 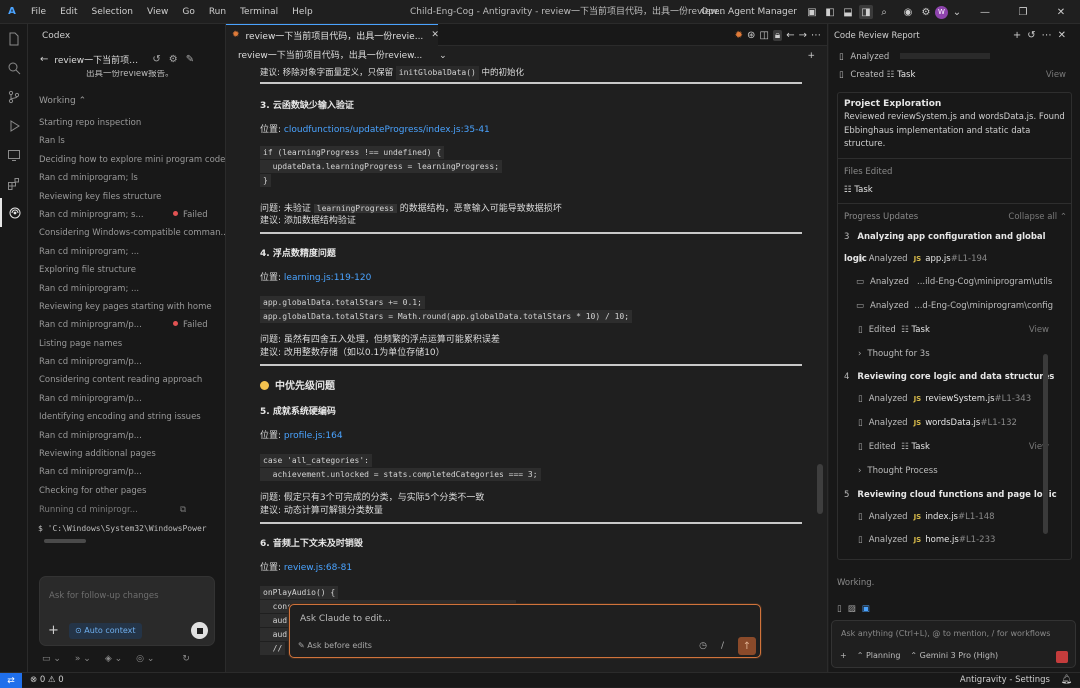 What do you see at coordinates (126, 103) in the screenshot?
I see `working-label: Working ⌃` at bounding box center [126, 103].